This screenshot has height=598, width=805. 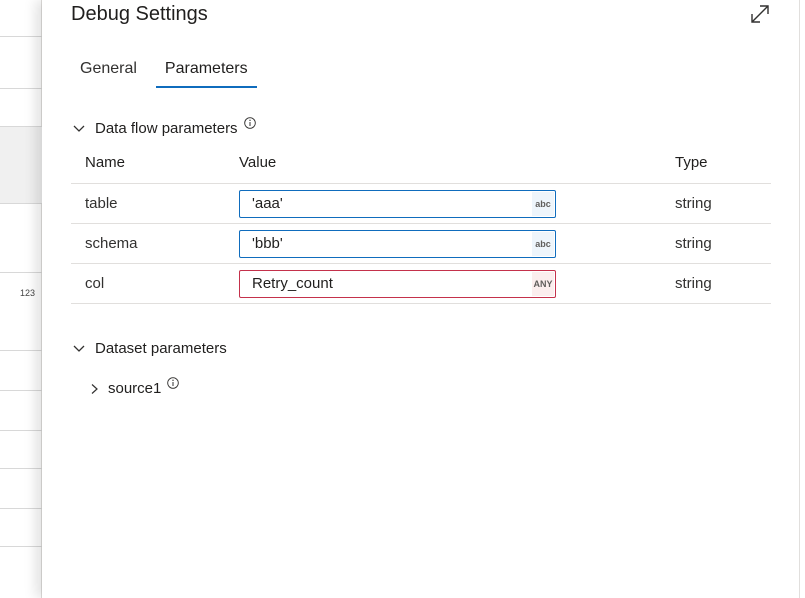 I want to click on row-number: 123, so click(x=28, y=293).